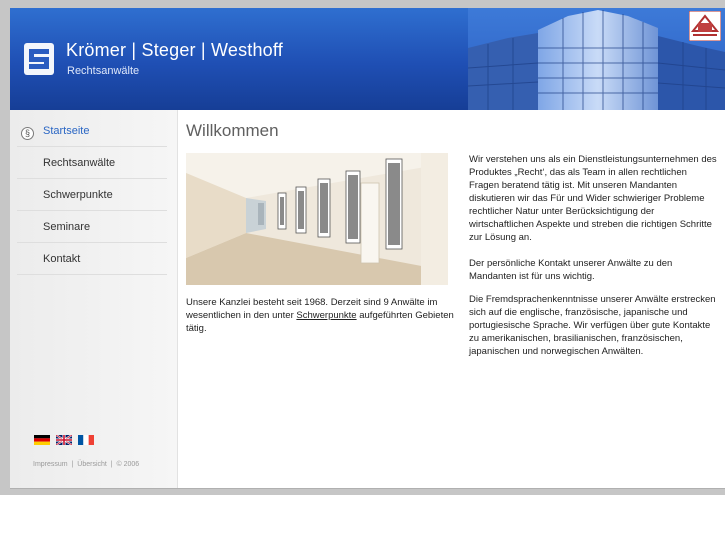 The image size is (727, 545). What do you see at coordinates (174, 50) in the screenshot?
I see `firm-name: Krömer | Steger | Westhoff` at bounding box center [174, 50].